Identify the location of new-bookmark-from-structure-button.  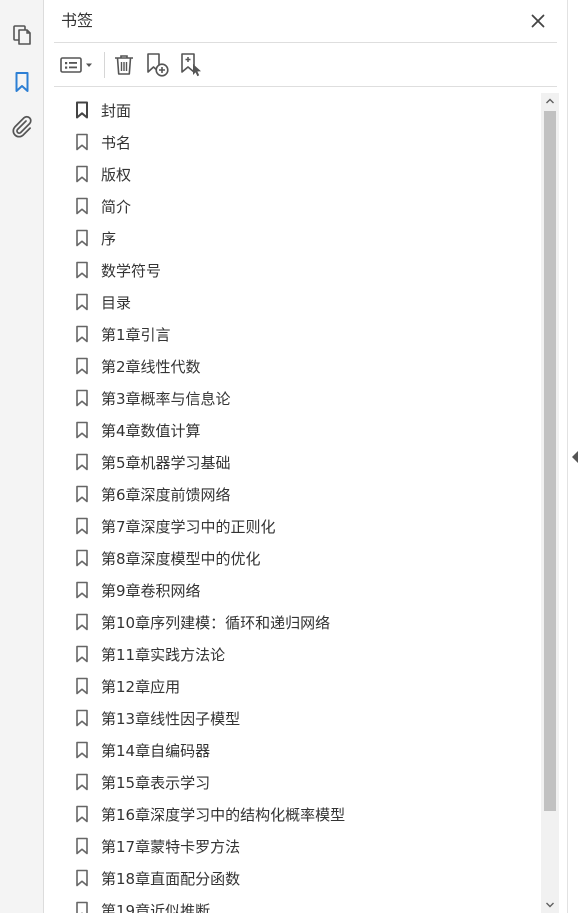
(192, 65).